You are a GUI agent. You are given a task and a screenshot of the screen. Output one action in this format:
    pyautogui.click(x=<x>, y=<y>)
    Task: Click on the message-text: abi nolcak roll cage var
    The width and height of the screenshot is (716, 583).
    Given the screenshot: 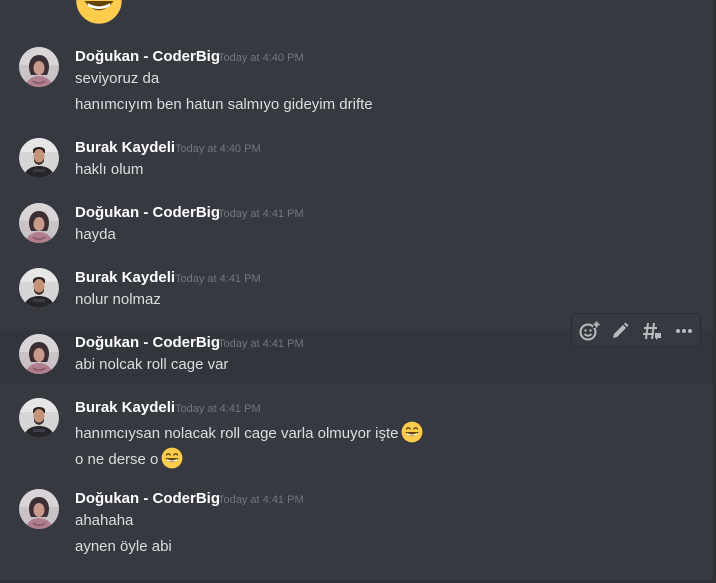 What is the action you would take?
    pyautogui.click(x=152, y=364)
    